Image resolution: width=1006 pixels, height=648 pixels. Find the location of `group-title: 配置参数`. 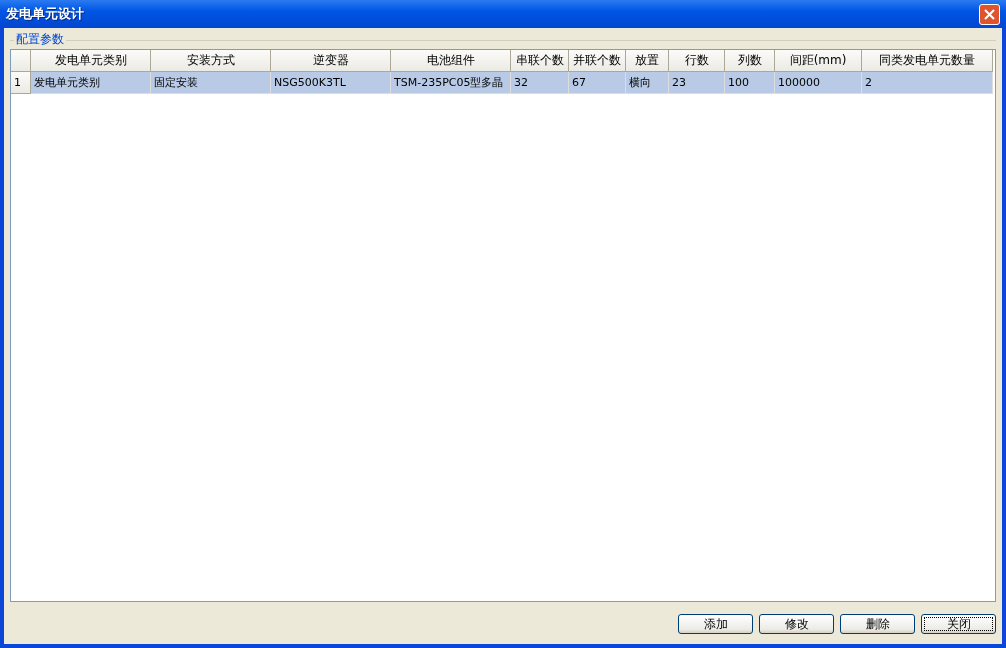

group-title: 配置参数 is located at coordinates (40, 39).